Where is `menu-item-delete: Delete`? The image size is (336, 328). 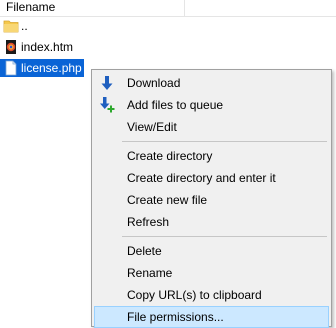 menu-item-delete: Delete is located at coordinates (211, 251).